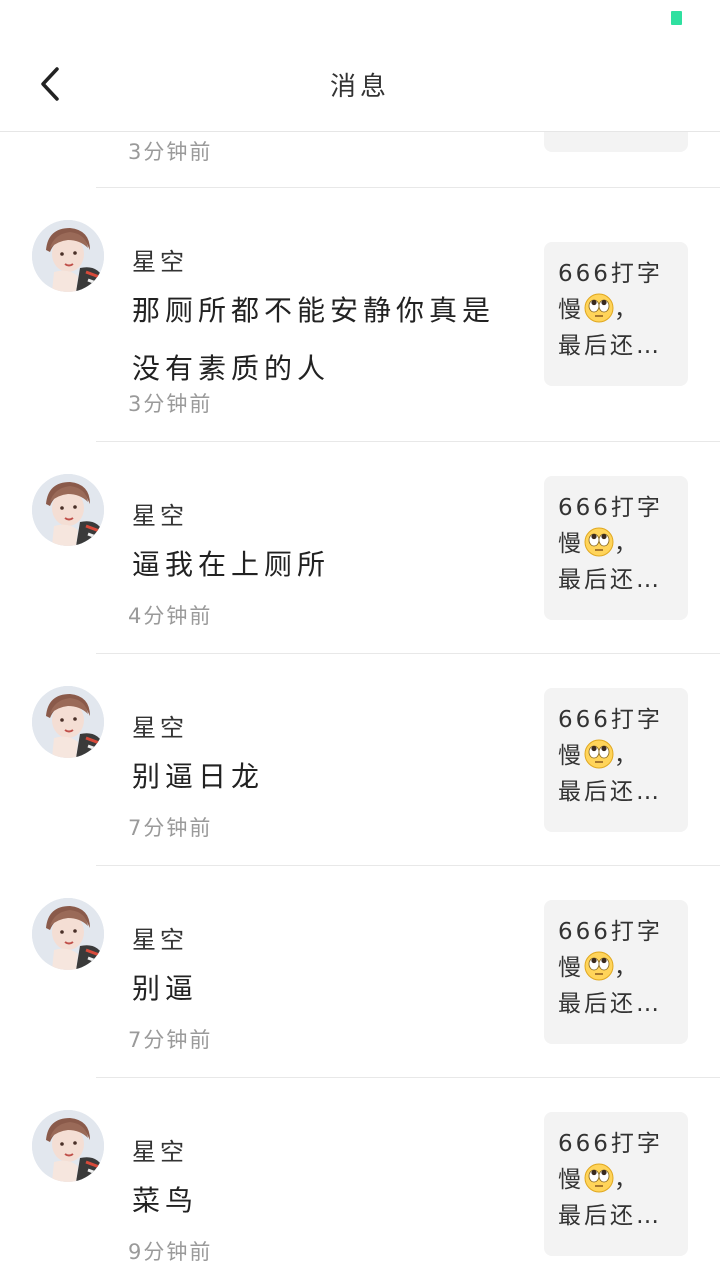  What do you see at coordinates (165, 1200) in the screenshot?
I see `message-text: 菜鸟` at bounding box center [165, 1200].